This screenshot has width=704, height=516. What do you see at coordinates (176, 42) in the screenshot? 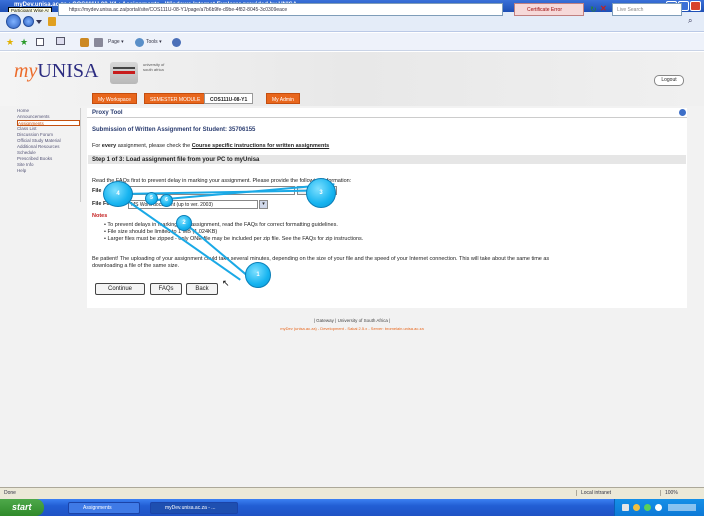
I see `help-icon` at bounding box center [176, 42].